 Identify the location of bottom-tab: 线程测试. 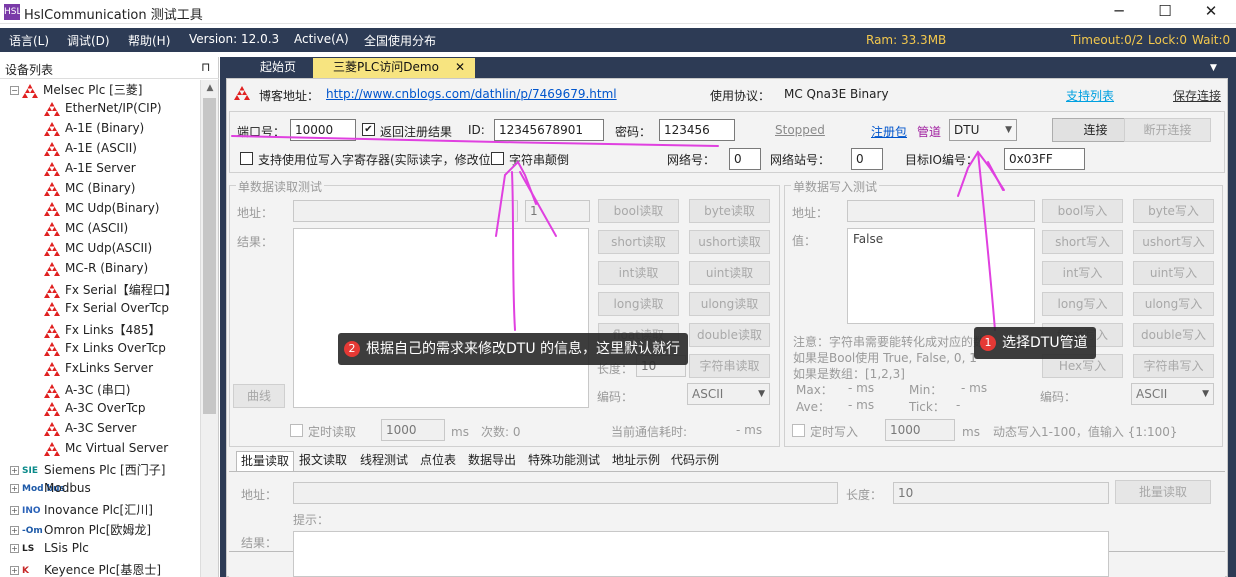
(384, 461).